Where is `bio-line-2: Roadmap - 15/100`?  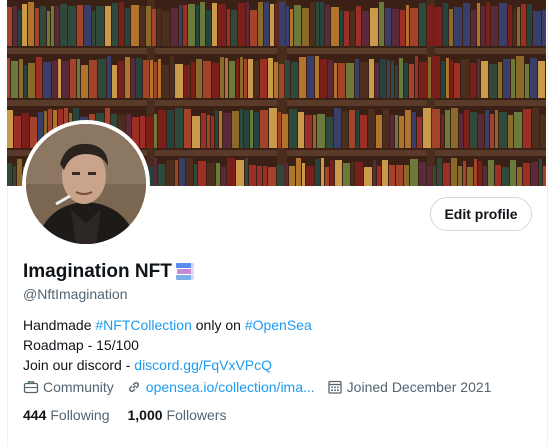 bio-line-2: Roadmap - 15/100 is located at coordinates (81, 345).